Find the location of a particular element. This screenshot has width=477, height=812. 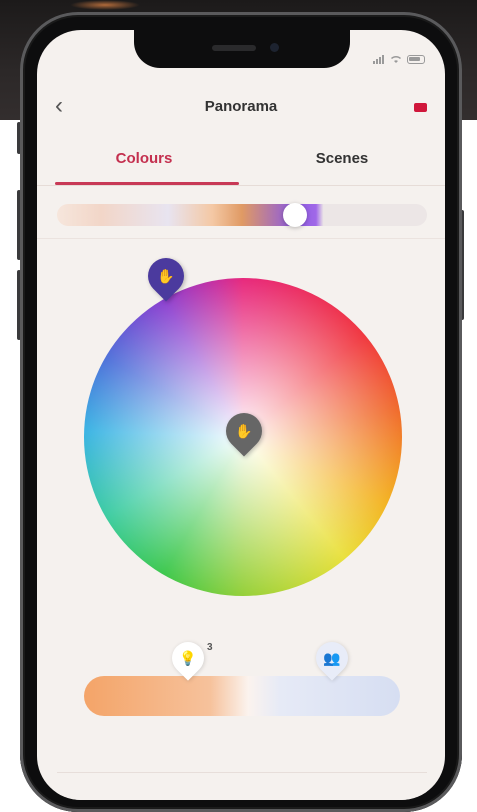

light-count-badge: 3 is located at coordinates (210, 647).